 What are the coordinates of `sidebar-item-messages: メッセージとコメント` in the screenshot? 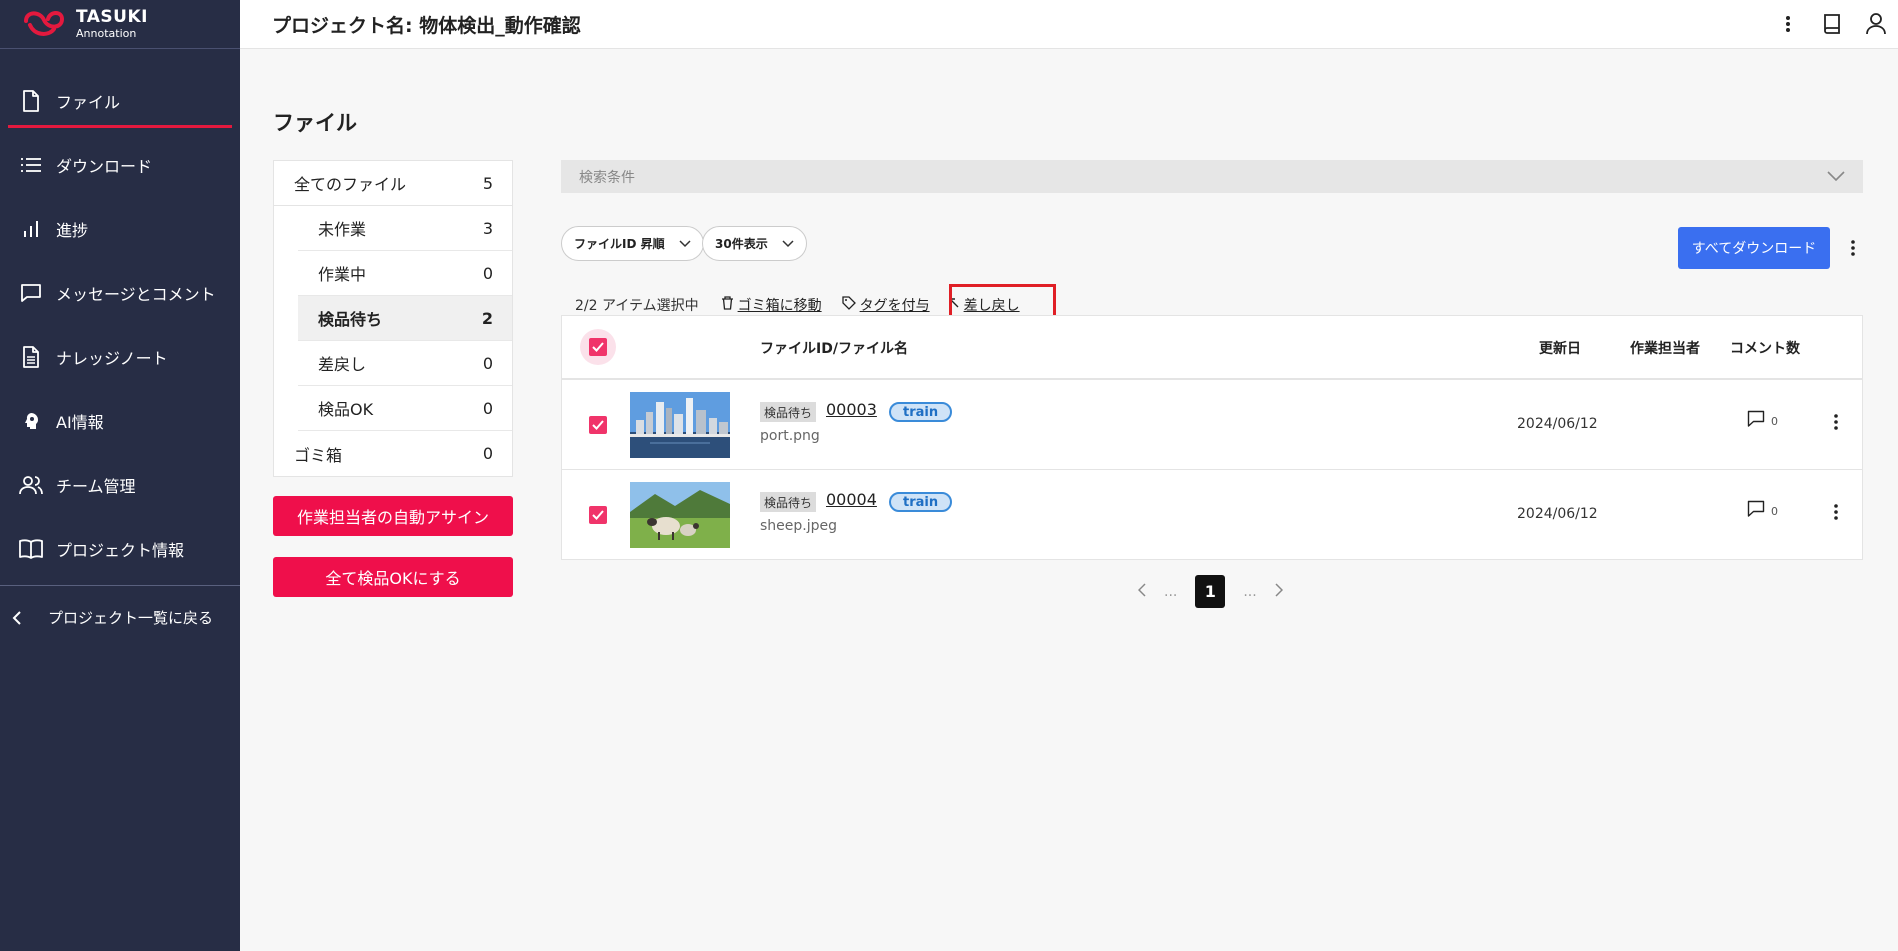 It's located at (120, 293).